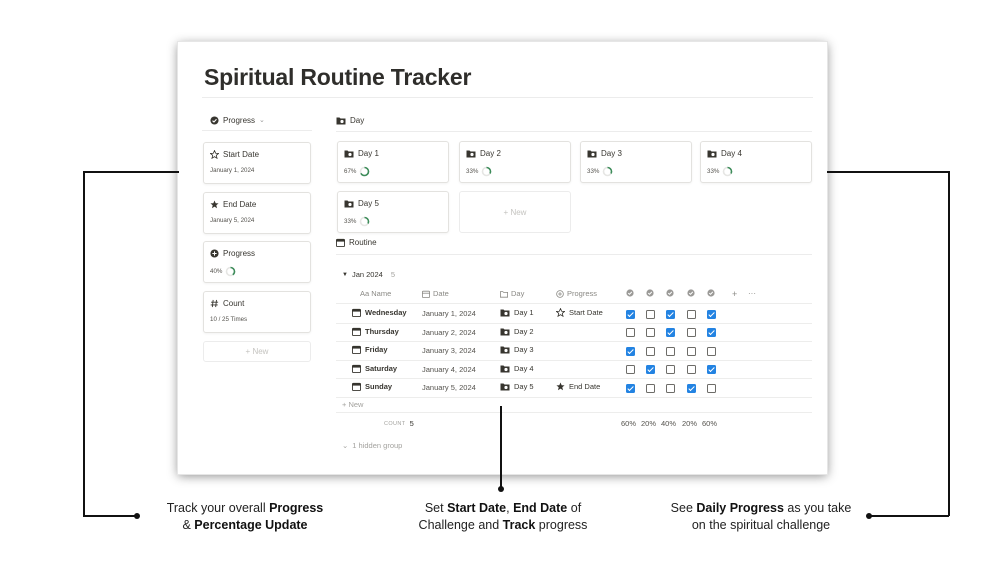 The image size is (1005, 565). Describe the element at coordinates (257, 262) in the screenshot. I see `summary-card-progress: Progress 40%` at that location.